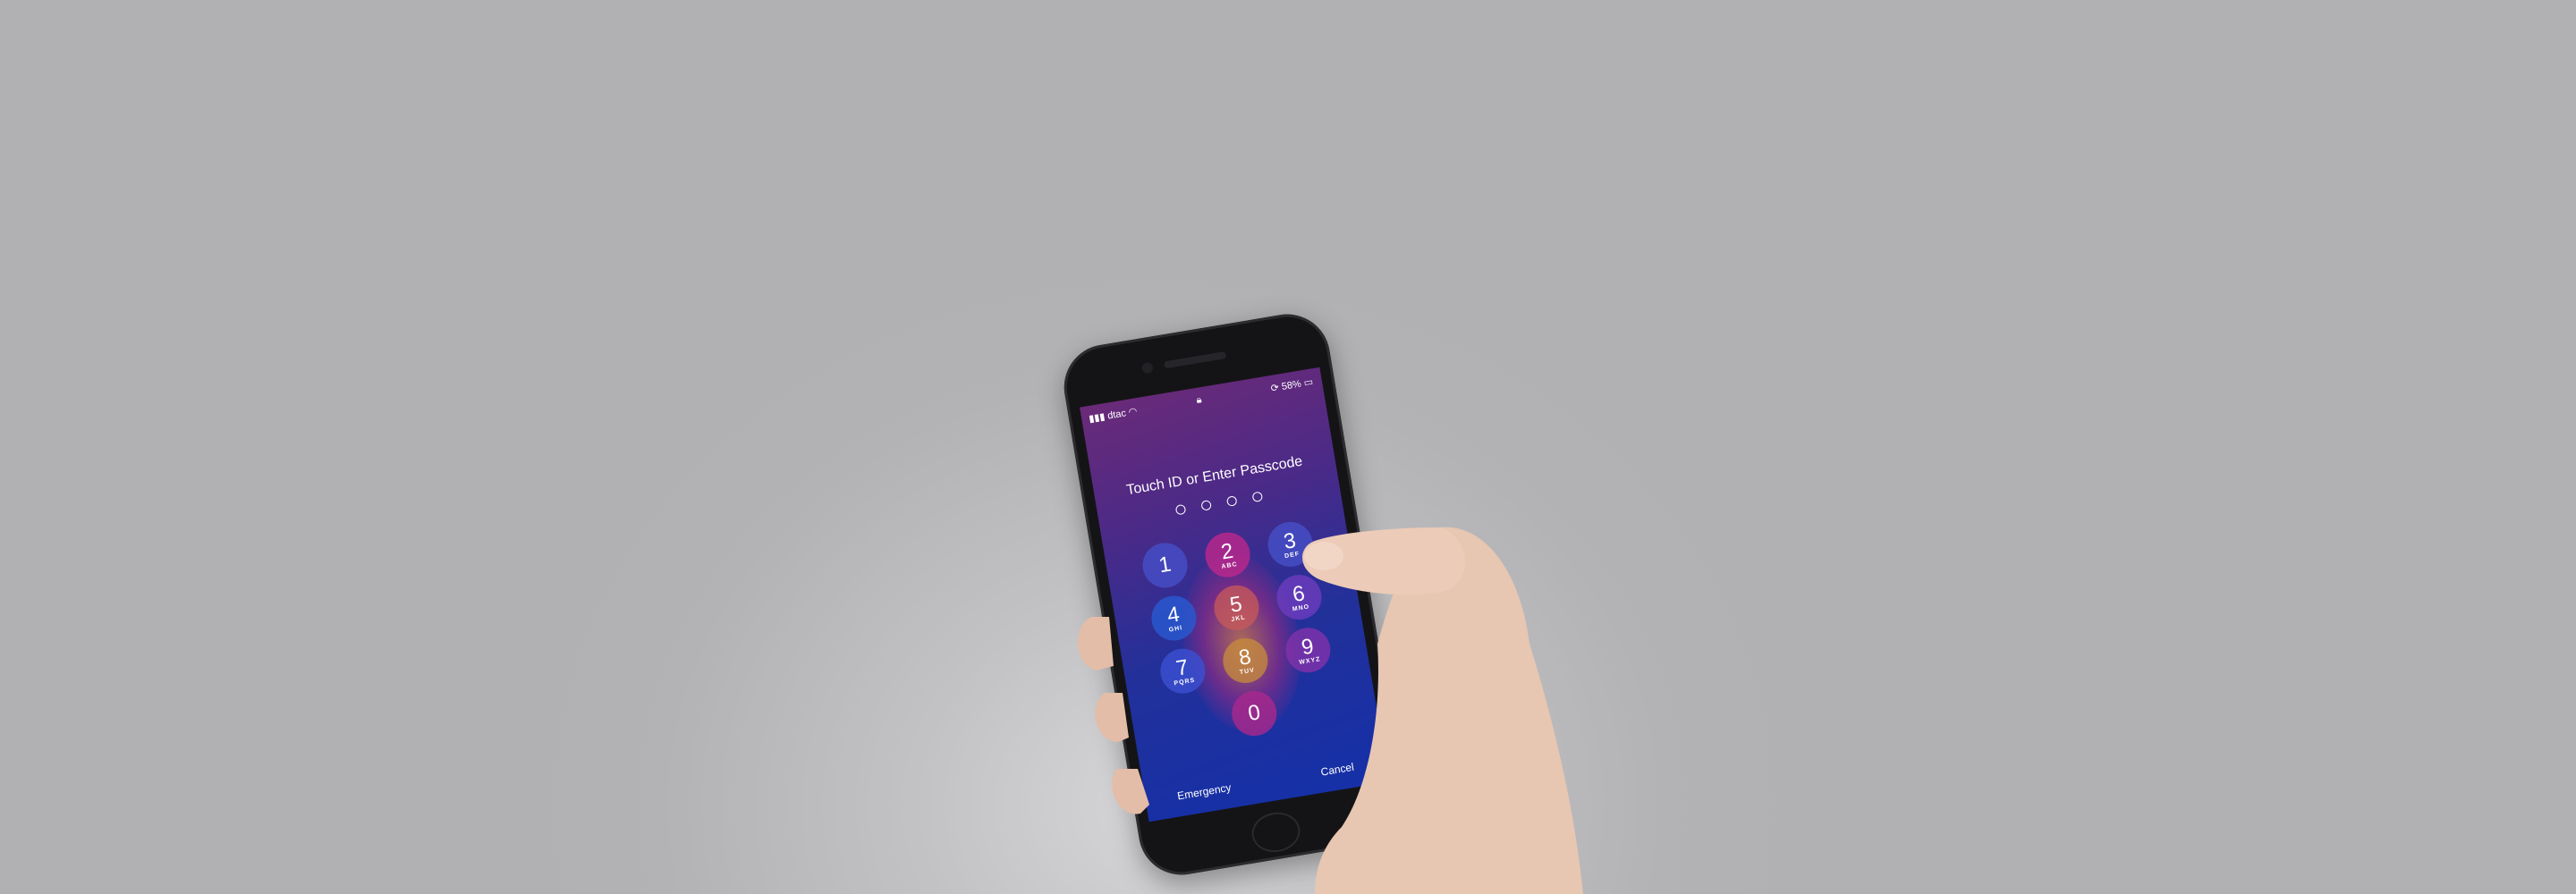 The image size is (2576, 894). What do you see at coordinates (1113, 715) in the screenshot?
I see `fingers-left` at bounding box center [1113, 715].